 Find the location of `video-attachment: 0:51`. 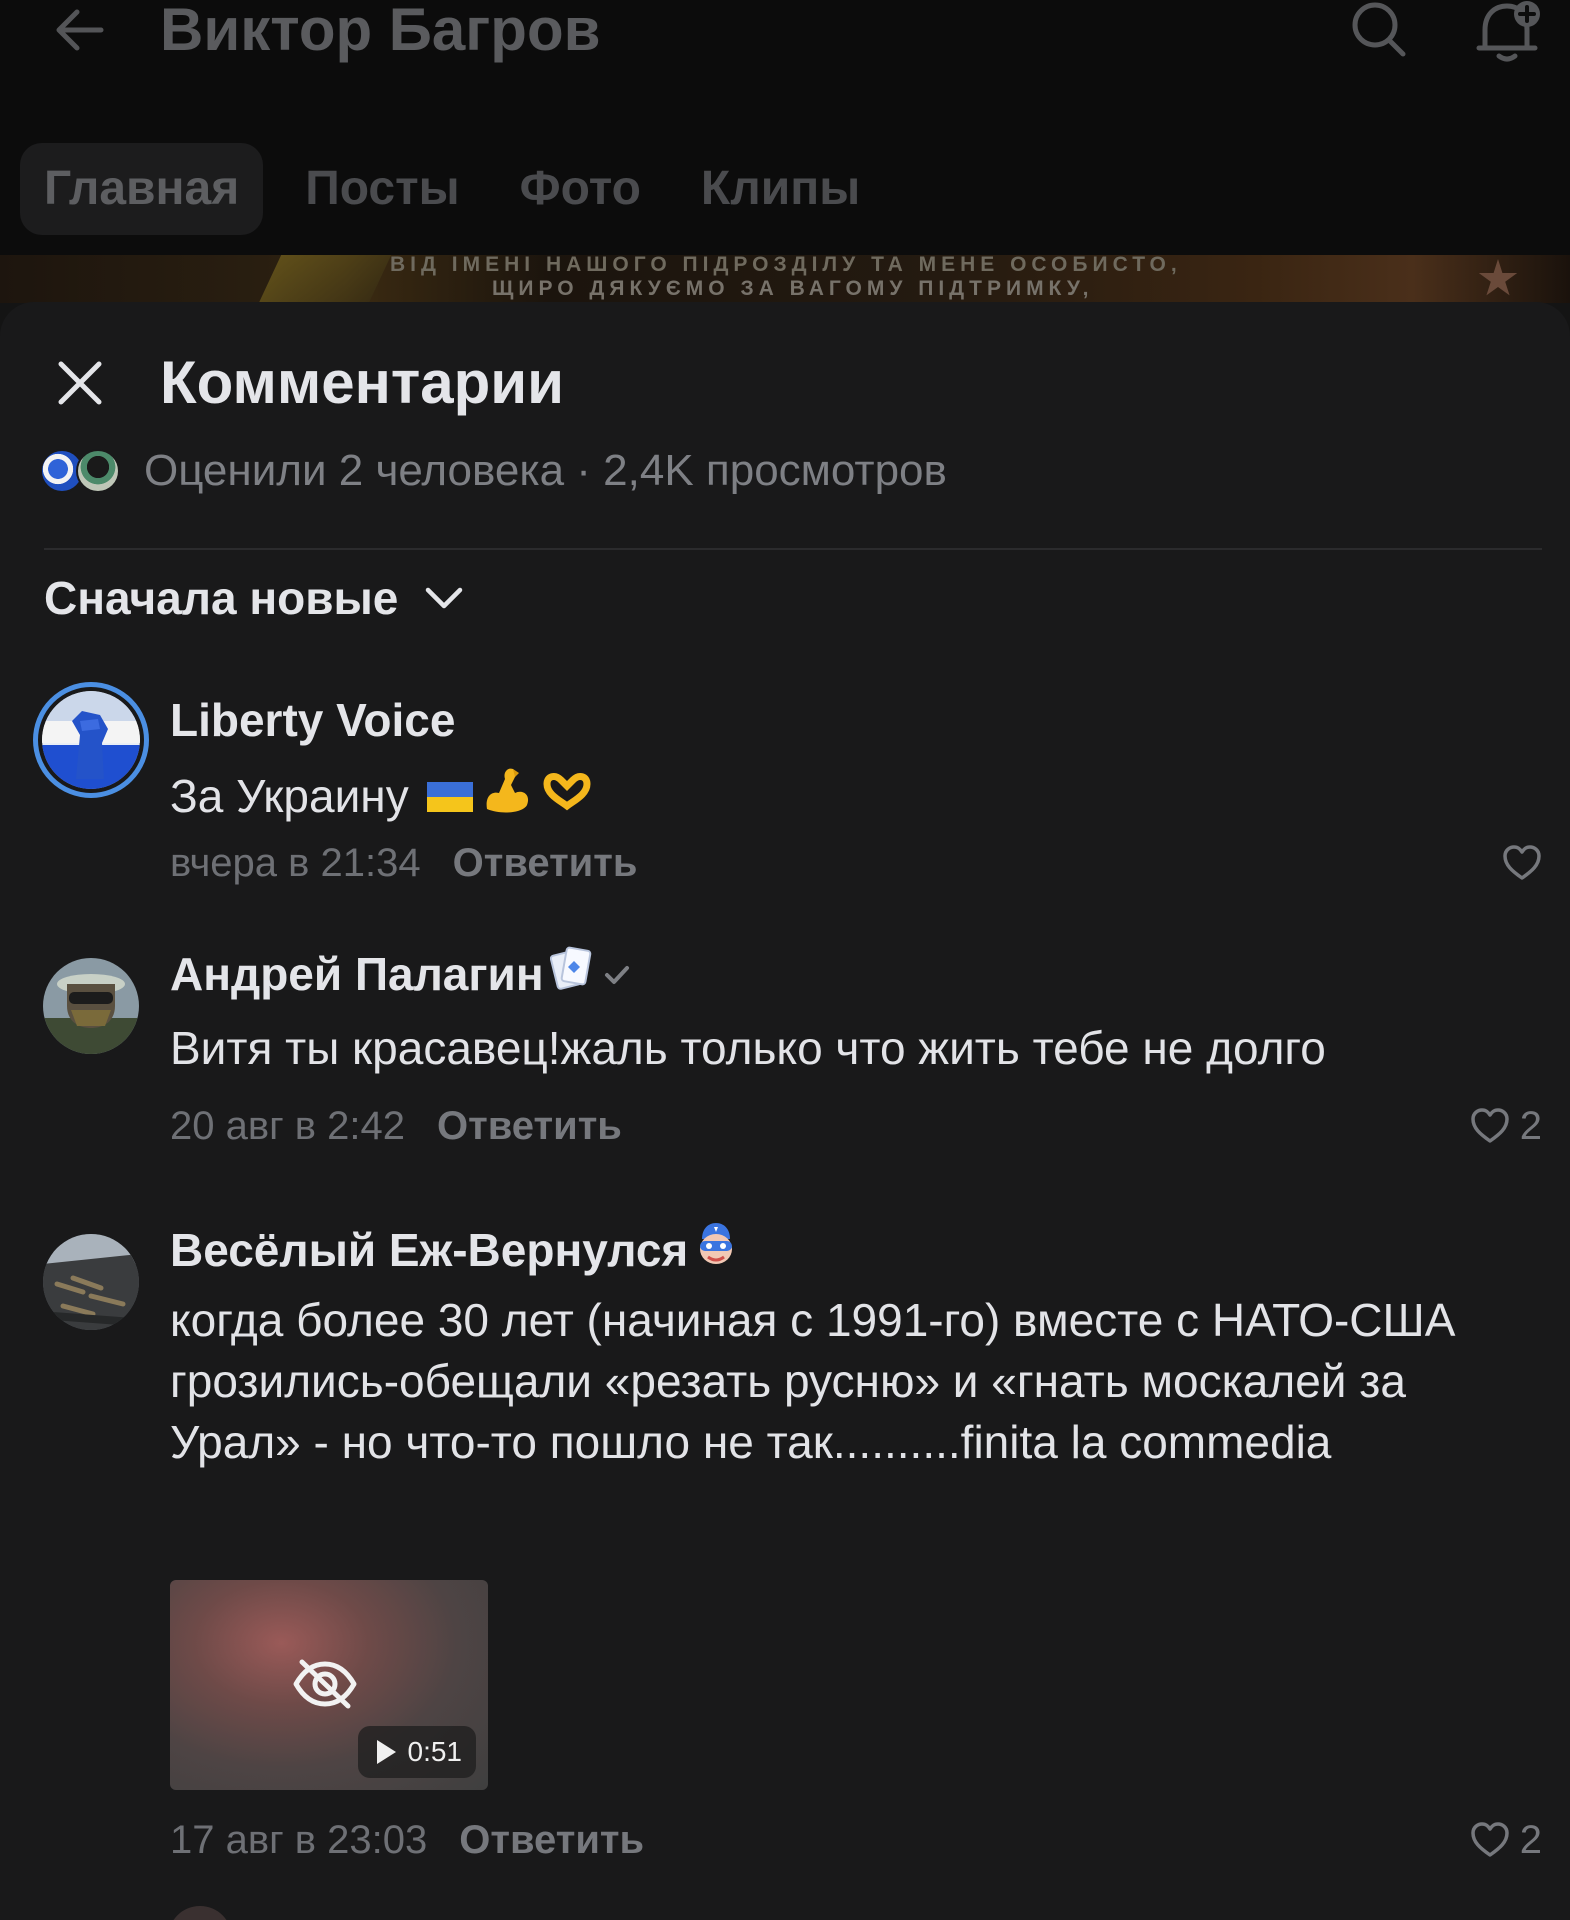

video-attachment: 0:51 is located at coordinates (329, 1685).